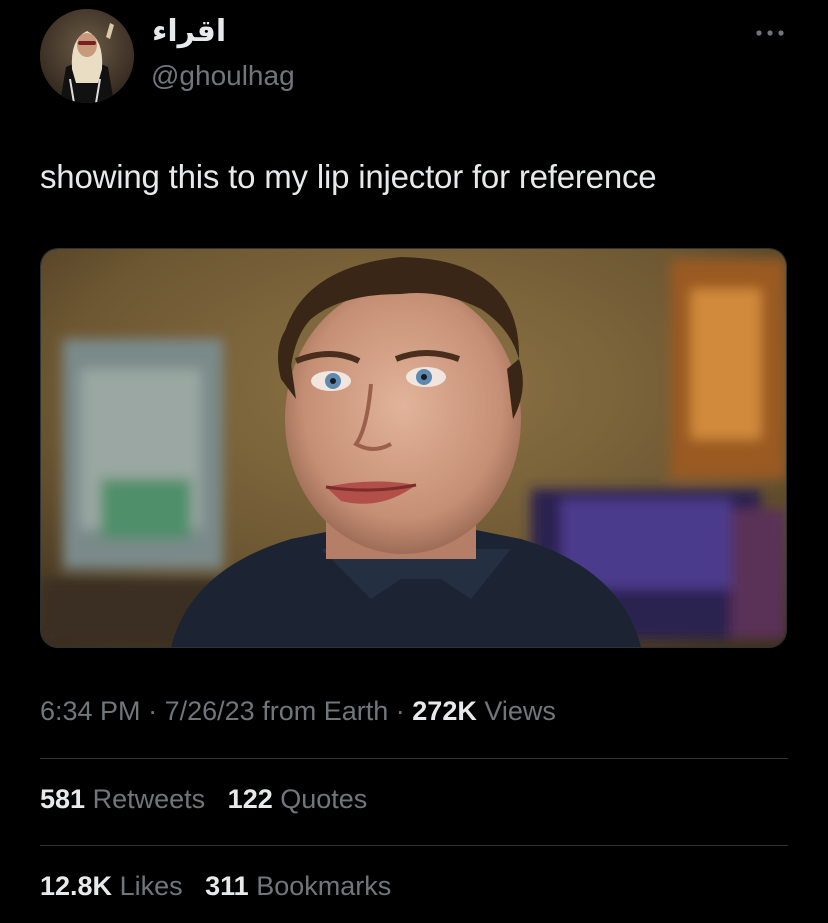 This screenshot has height=923, width=828. What do you see at coordinates (189, 31) in the screenshot?
I see `display-name: اقراء` at bounding box center [189, 31].